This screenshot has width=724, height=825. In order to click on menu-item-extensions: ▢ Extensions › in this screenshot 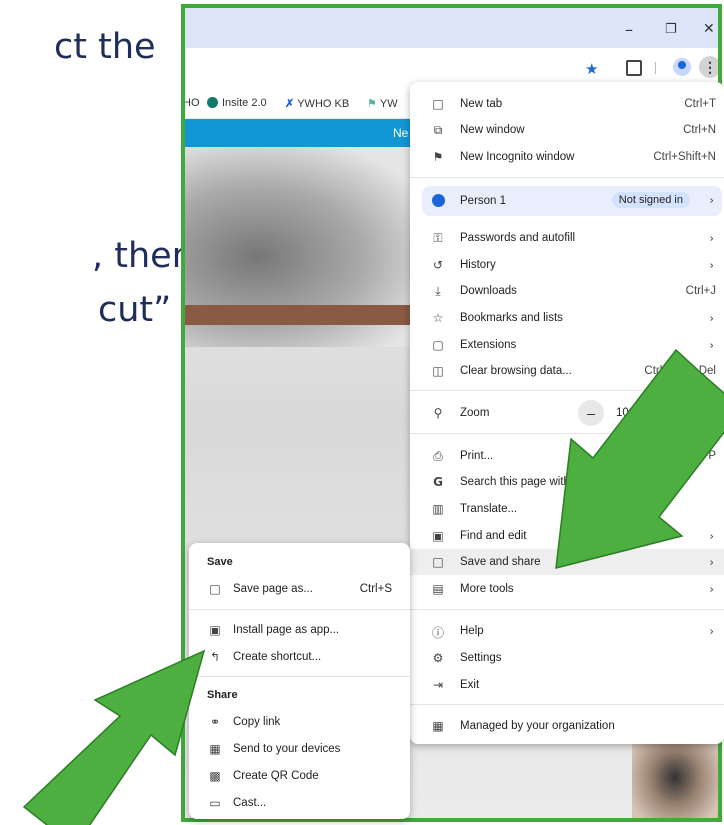, I will do `click(567, 345)`.